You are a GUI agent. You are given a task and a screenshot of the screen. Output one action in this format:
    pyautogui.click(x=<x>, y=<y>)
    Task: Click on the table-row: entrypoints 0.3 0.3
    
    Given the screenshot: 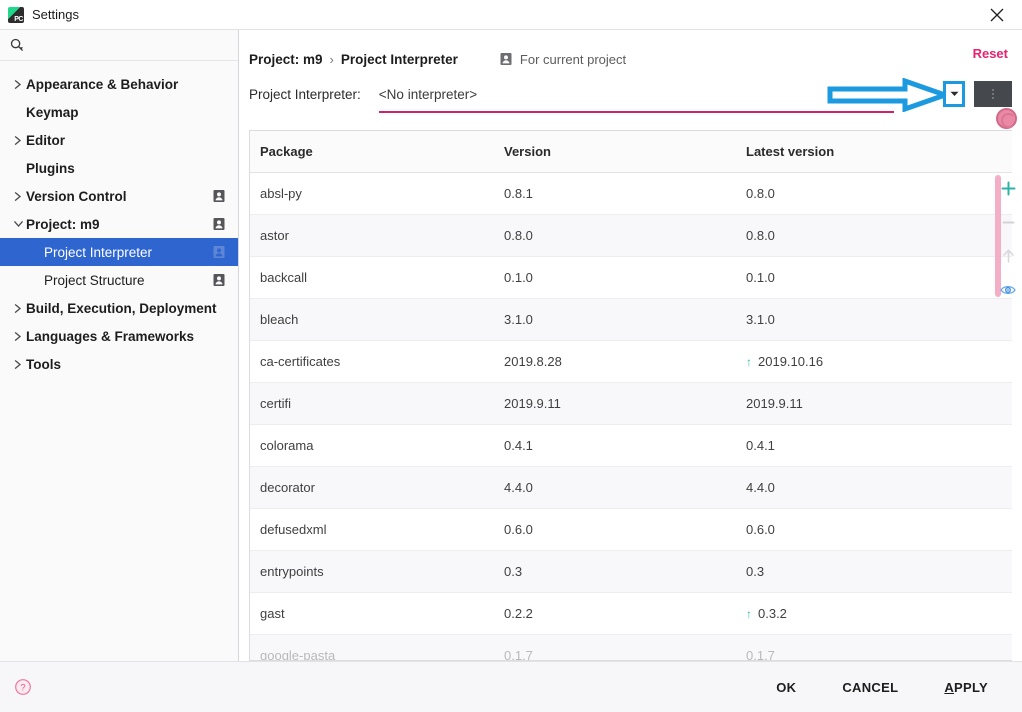 What is the action you would take?
    pyautogui.click(x=631, y=571)
    